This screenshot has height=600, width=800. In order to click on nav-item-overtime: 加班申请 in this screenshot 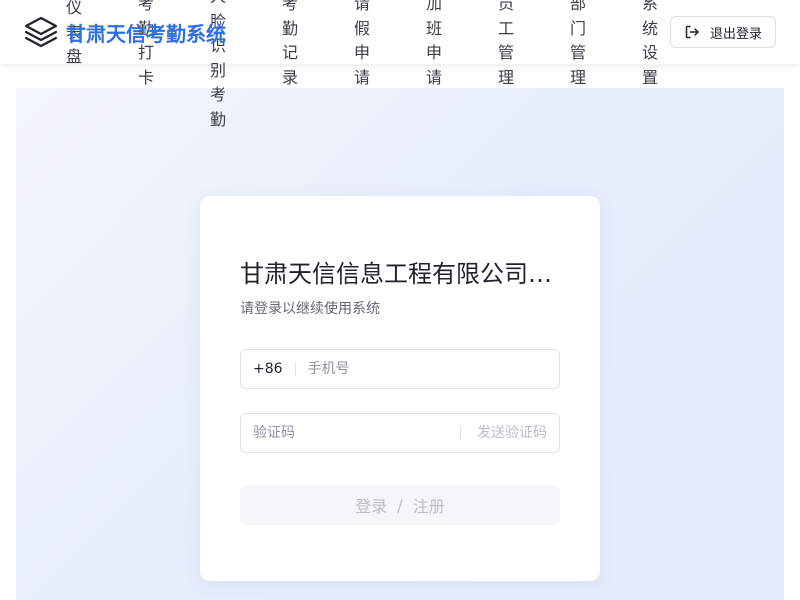, I will do `click(434, 45)`.